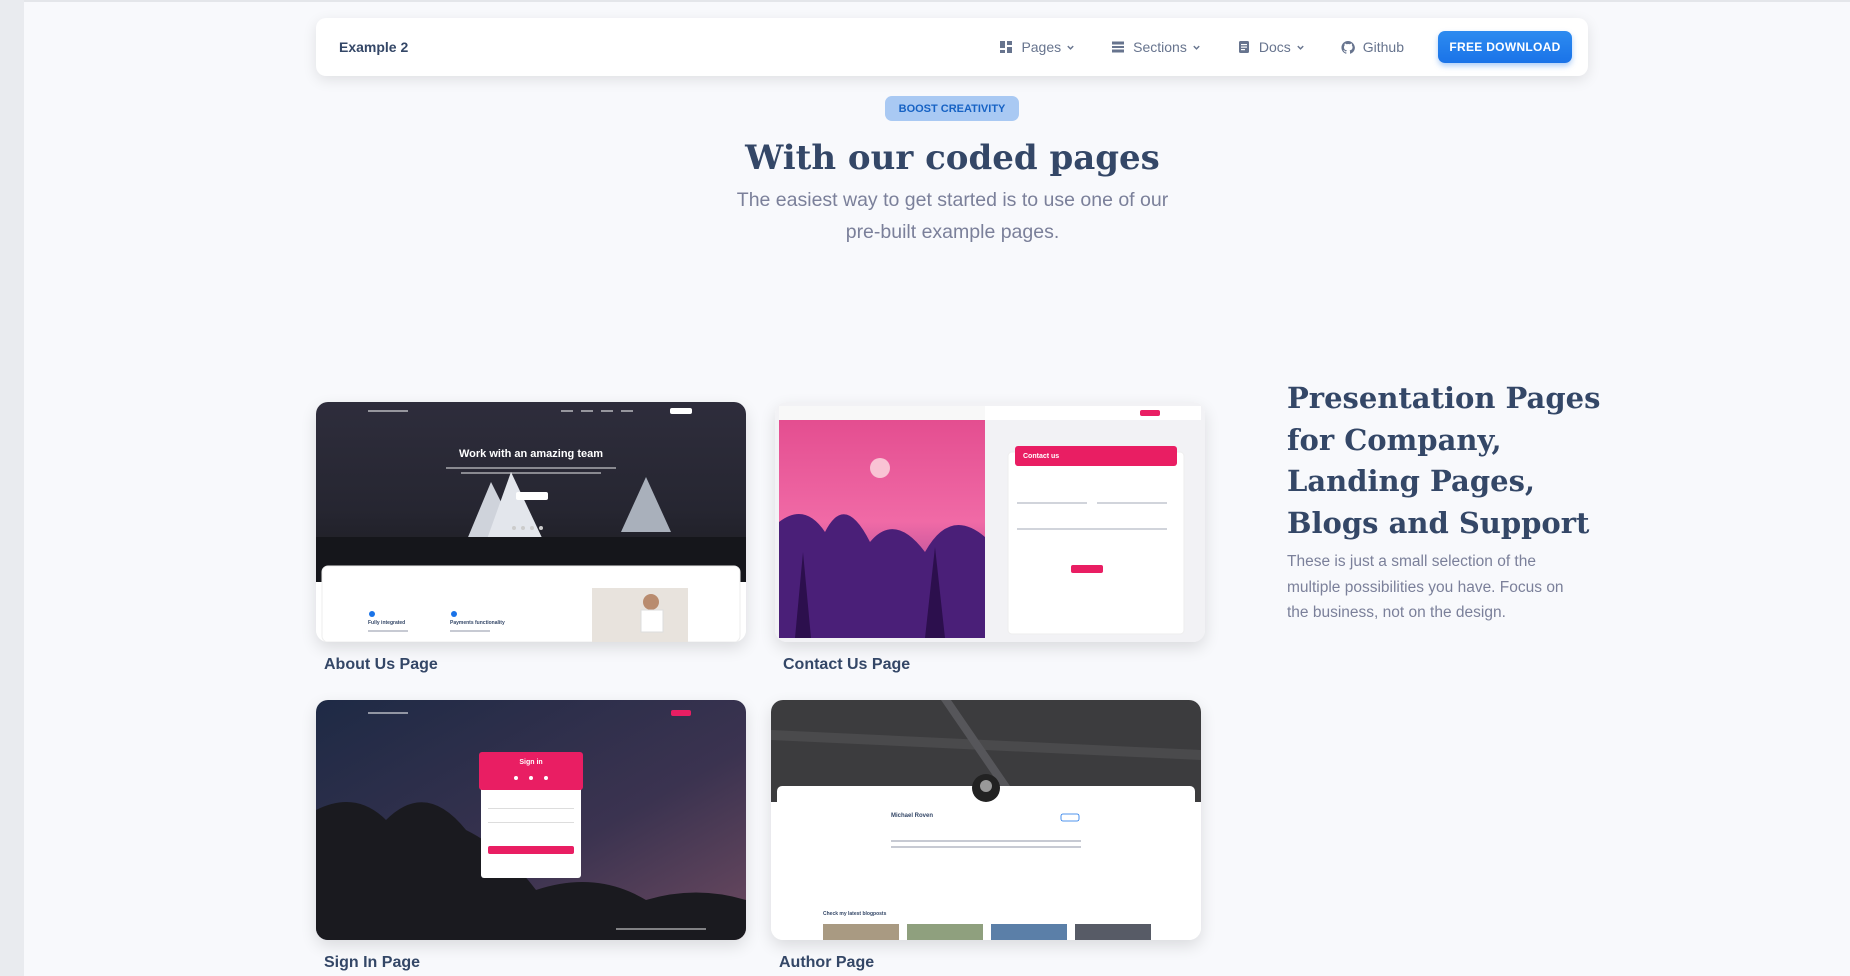  What do you see at coordinates (1505, 47) in the screenshot?
I see `free-download-button: FREE DOWNLOAD` at bounding box center [1505, 47].